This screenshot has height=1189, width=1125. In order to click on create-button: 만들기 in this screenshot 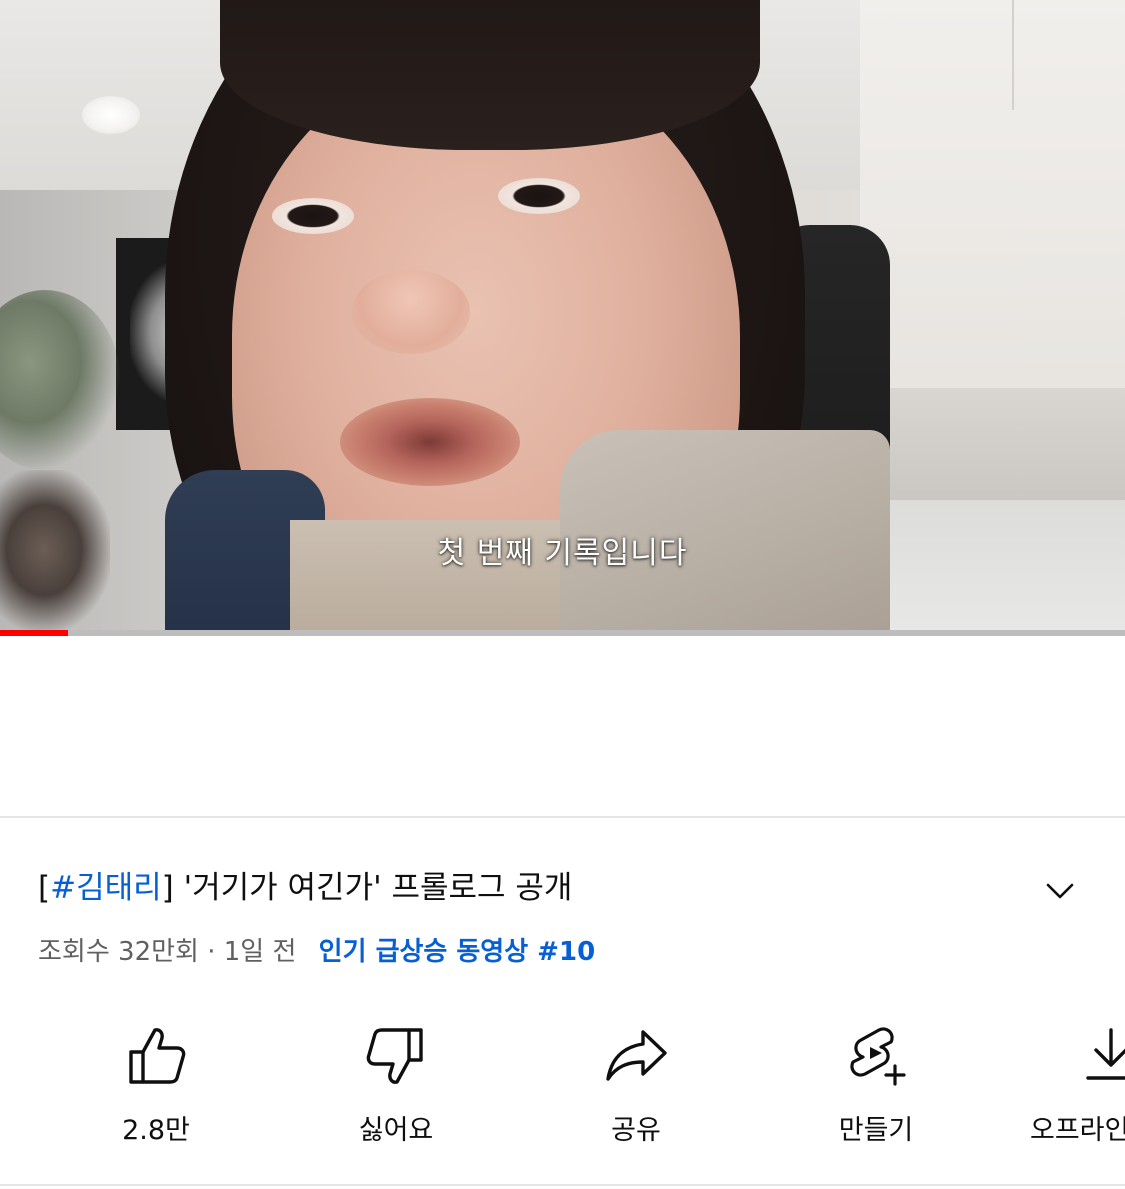, I will do `click(876, 1087)`.